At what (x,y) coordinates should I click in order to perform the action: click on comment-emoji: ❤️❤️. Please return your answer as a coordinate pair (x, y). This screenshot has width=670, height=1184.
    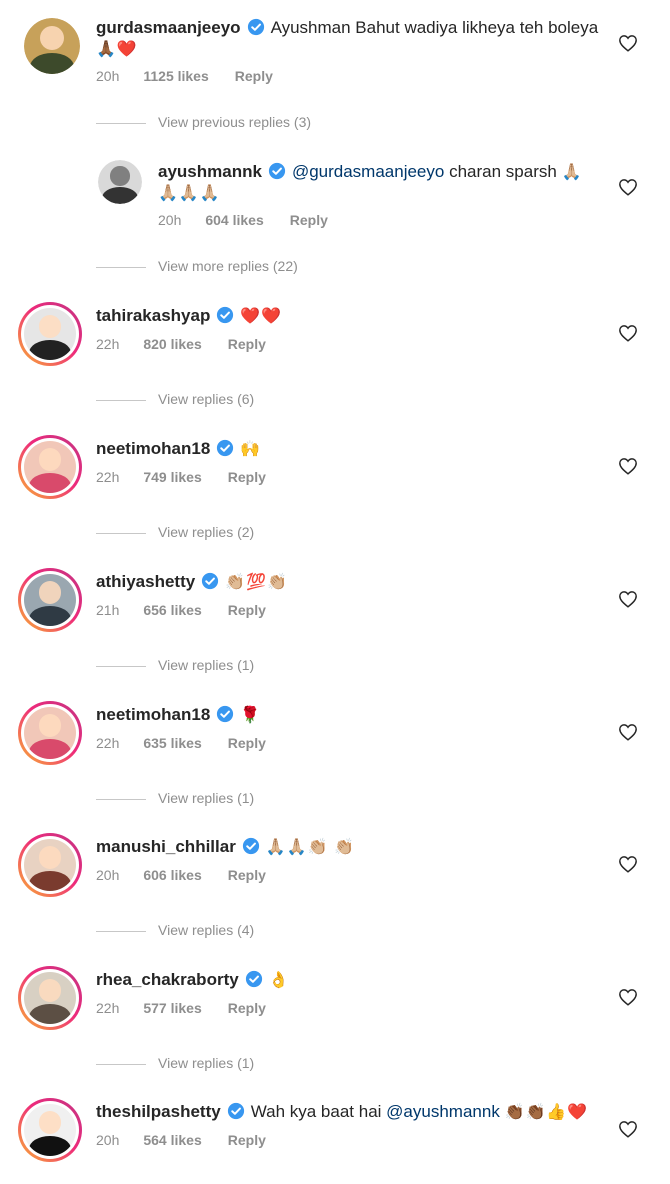
    Looking at the image, I should click on (261, 316).